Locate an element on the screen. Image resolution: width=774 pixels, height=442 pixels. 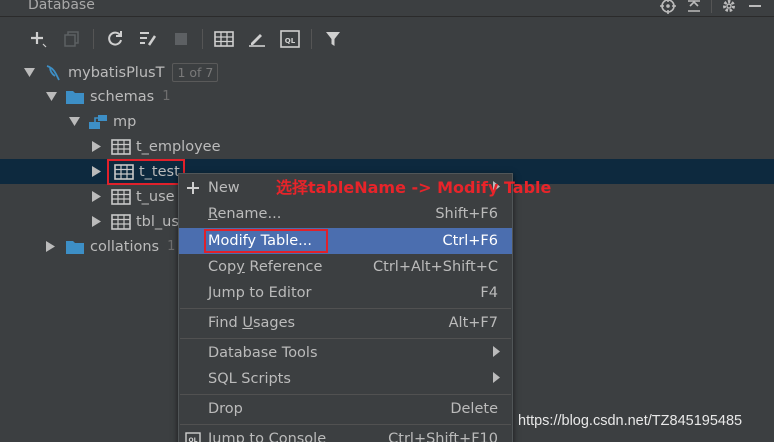
menu-item-shortcut: Delete is located at coordinates (474, 409).